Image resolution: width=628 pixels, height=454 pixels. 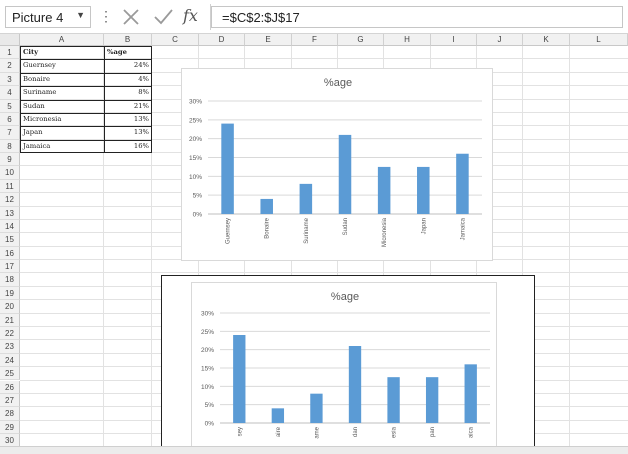 I want to click on row-header: 14, so click(x=10, y=226).